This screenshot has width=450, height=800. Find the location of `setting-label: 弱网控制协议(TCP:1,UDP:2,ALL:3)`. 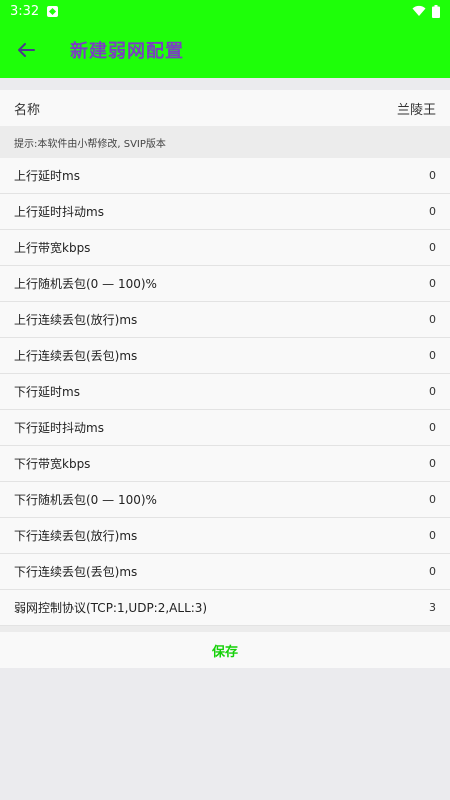

setting-label: 弱网控制协议(TCP:1,UDP:2,ALL:3) is located at coordinates (111, 608).